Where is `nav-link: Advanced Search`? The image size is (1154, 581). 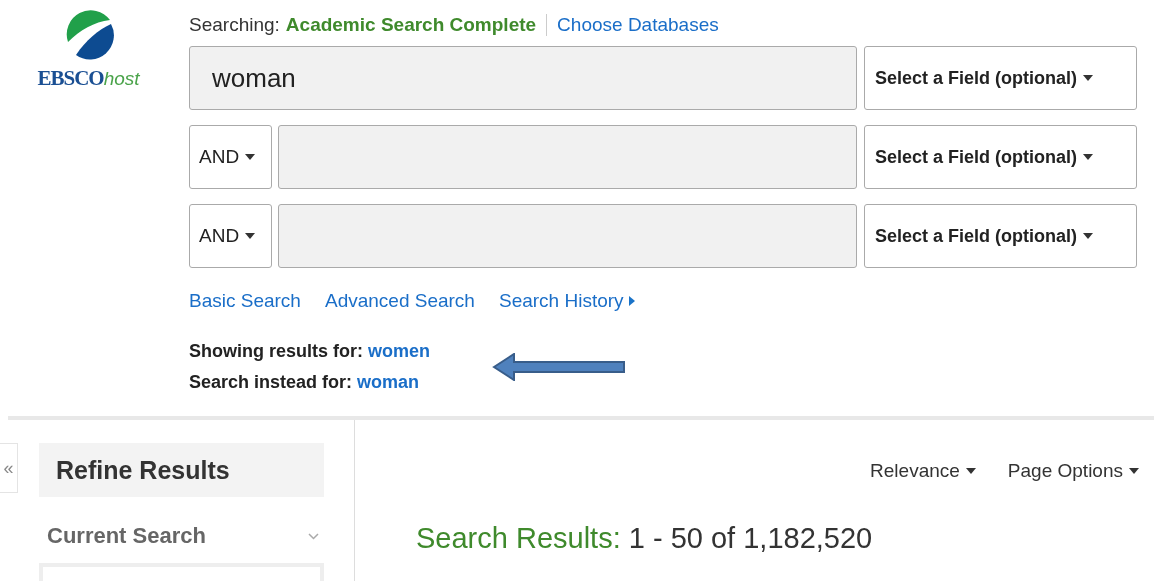
nav-link: Advanced Search is located at coordinates (399, 301).